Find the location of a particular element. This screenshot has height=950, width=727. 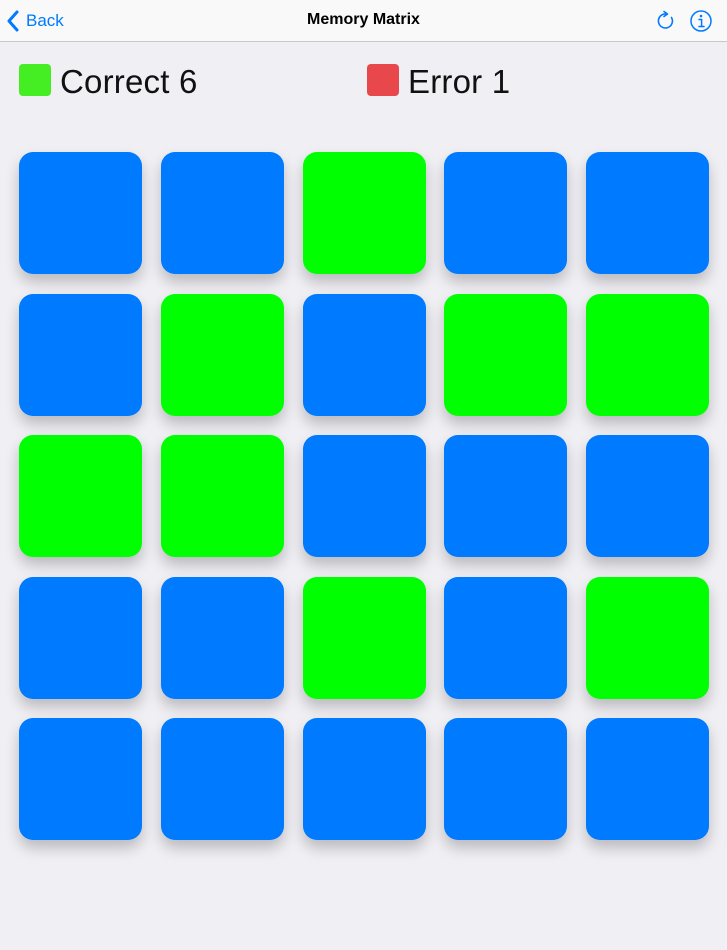

info-icon is located at coordinates (701, 21).